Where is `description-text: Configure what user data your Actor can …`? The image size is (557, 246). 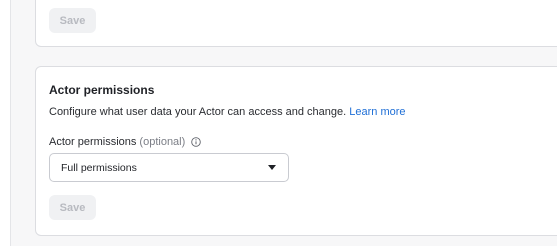
description-text: Configure what user data your Actor can … is located at coordinates (198, 112).